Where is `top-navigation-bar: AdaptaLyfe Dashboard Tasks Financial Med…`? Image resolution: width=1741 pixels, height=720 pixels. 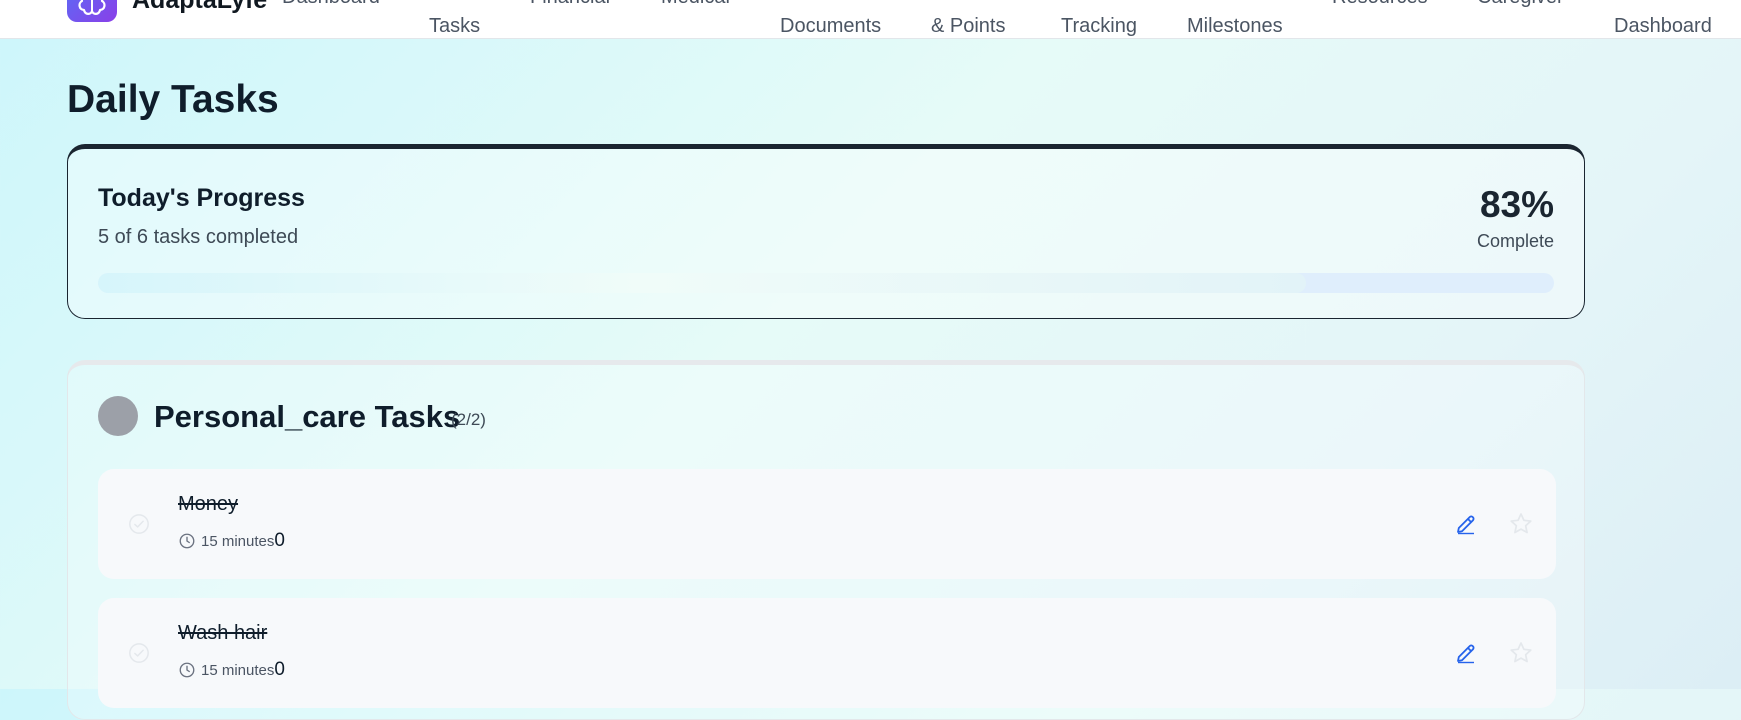
top-navigation-bar: AdaptaLyfe Dashboard Tasks Financial Med… is located at coordinates (870, 19).